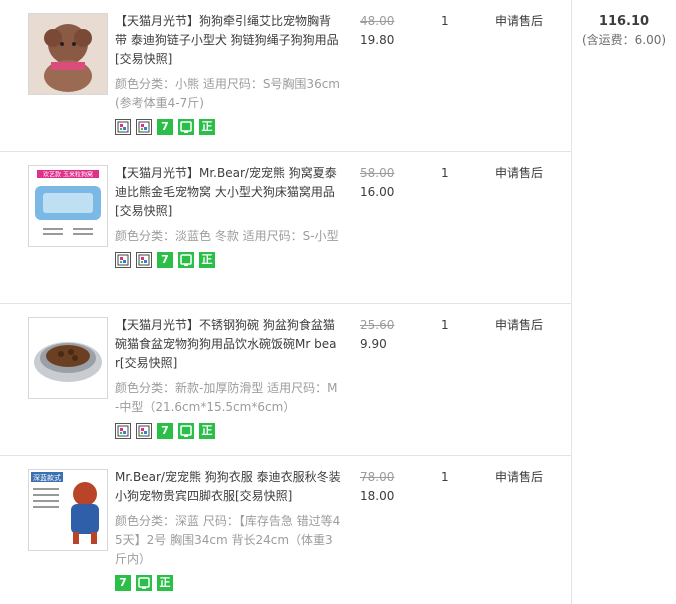 The image size is (676, 604). Describe the element at coordinates (377, 21) in the screenshot. I see `original-price: 48.00` at that location.